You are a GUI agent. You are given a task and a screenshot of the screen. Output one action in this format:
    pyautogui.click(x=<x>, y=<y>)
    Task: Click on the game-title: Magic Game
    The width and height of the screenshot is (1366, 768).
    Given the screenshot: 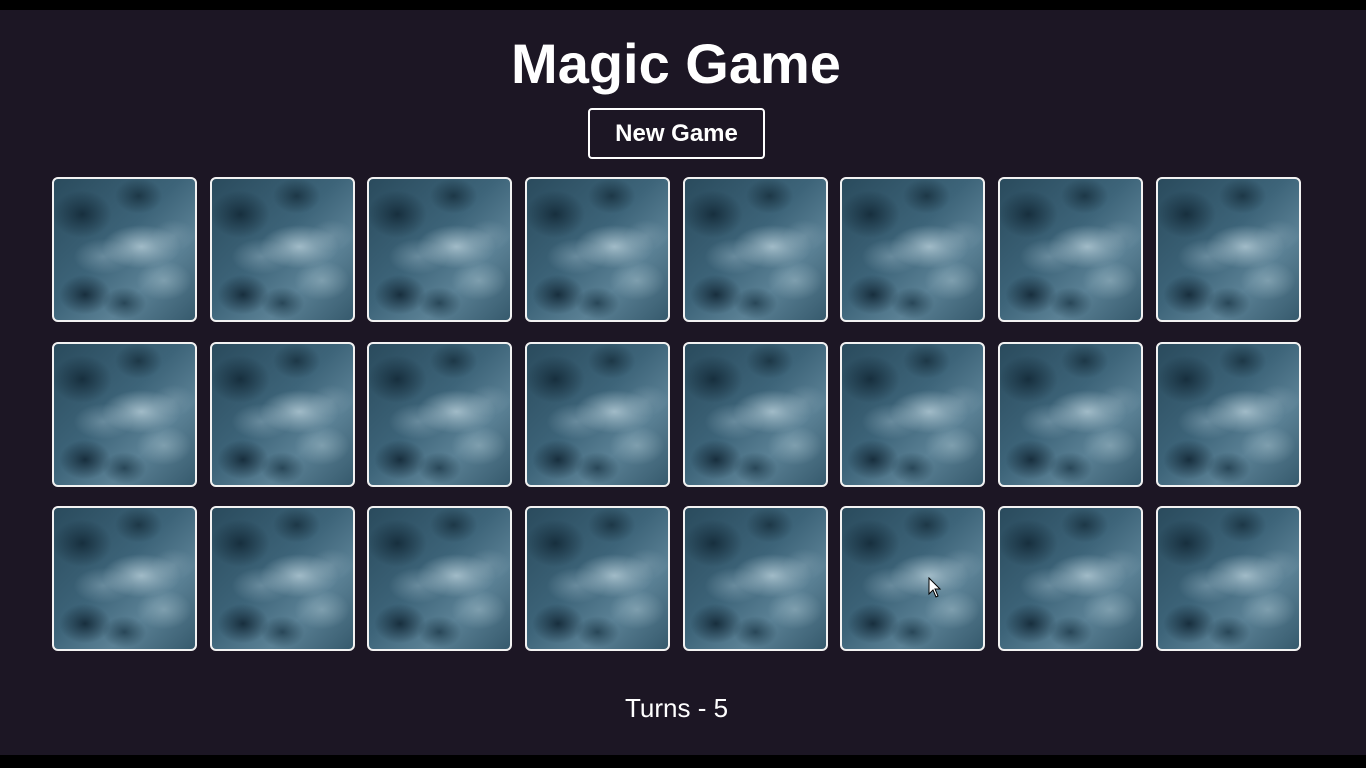 What is the action you would take?
    pyautogui.click(x=676, y=63)
    